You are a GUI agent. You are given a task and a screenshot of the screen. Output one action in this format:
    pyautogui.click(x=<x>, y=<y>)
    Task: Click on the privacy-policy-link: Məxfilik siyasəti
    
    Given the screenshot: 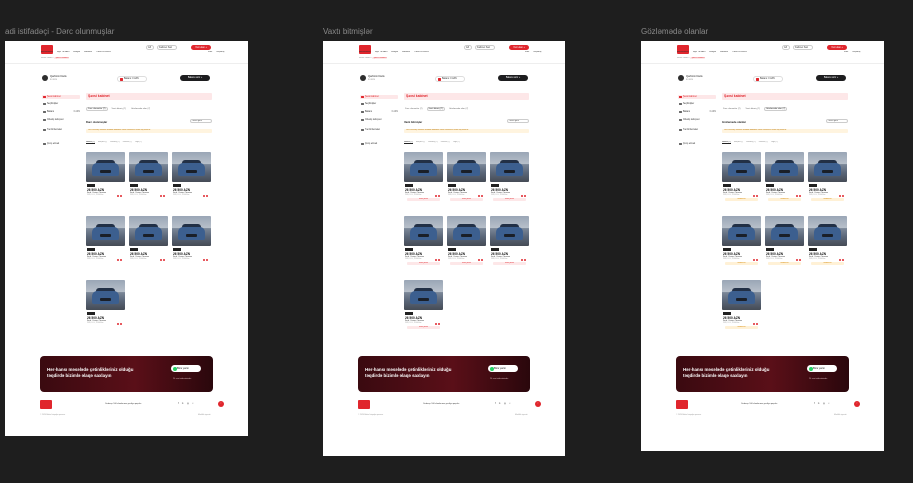 What is the action you would take?
    pyautogui.click(x=521, y=415)
    